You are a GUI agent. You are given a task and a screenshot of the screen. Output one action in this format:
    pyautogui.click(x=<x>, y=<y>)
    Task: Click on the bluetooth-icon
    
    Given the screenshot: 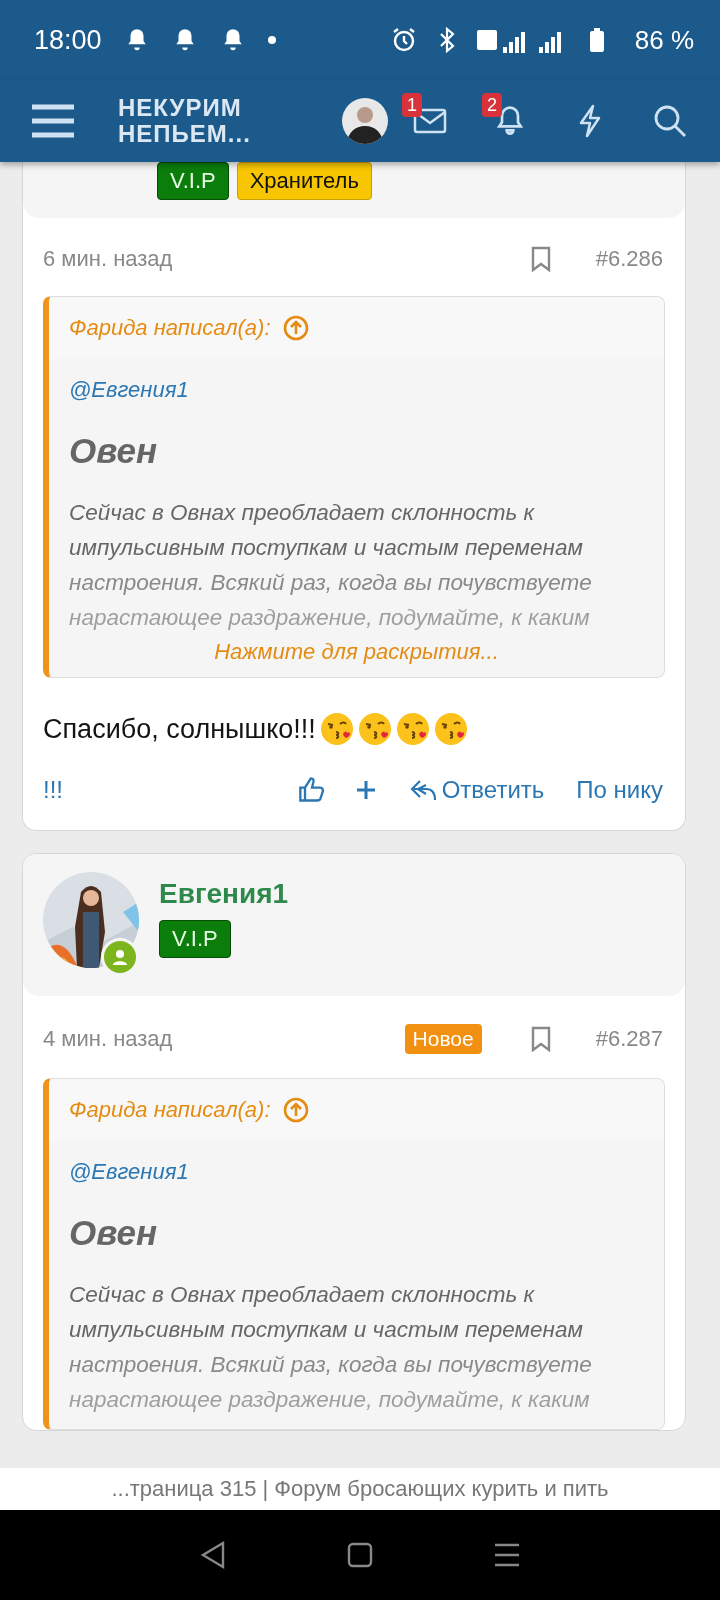 What is the action you would take?
    pyautogui.click(x=446, y=40)
    